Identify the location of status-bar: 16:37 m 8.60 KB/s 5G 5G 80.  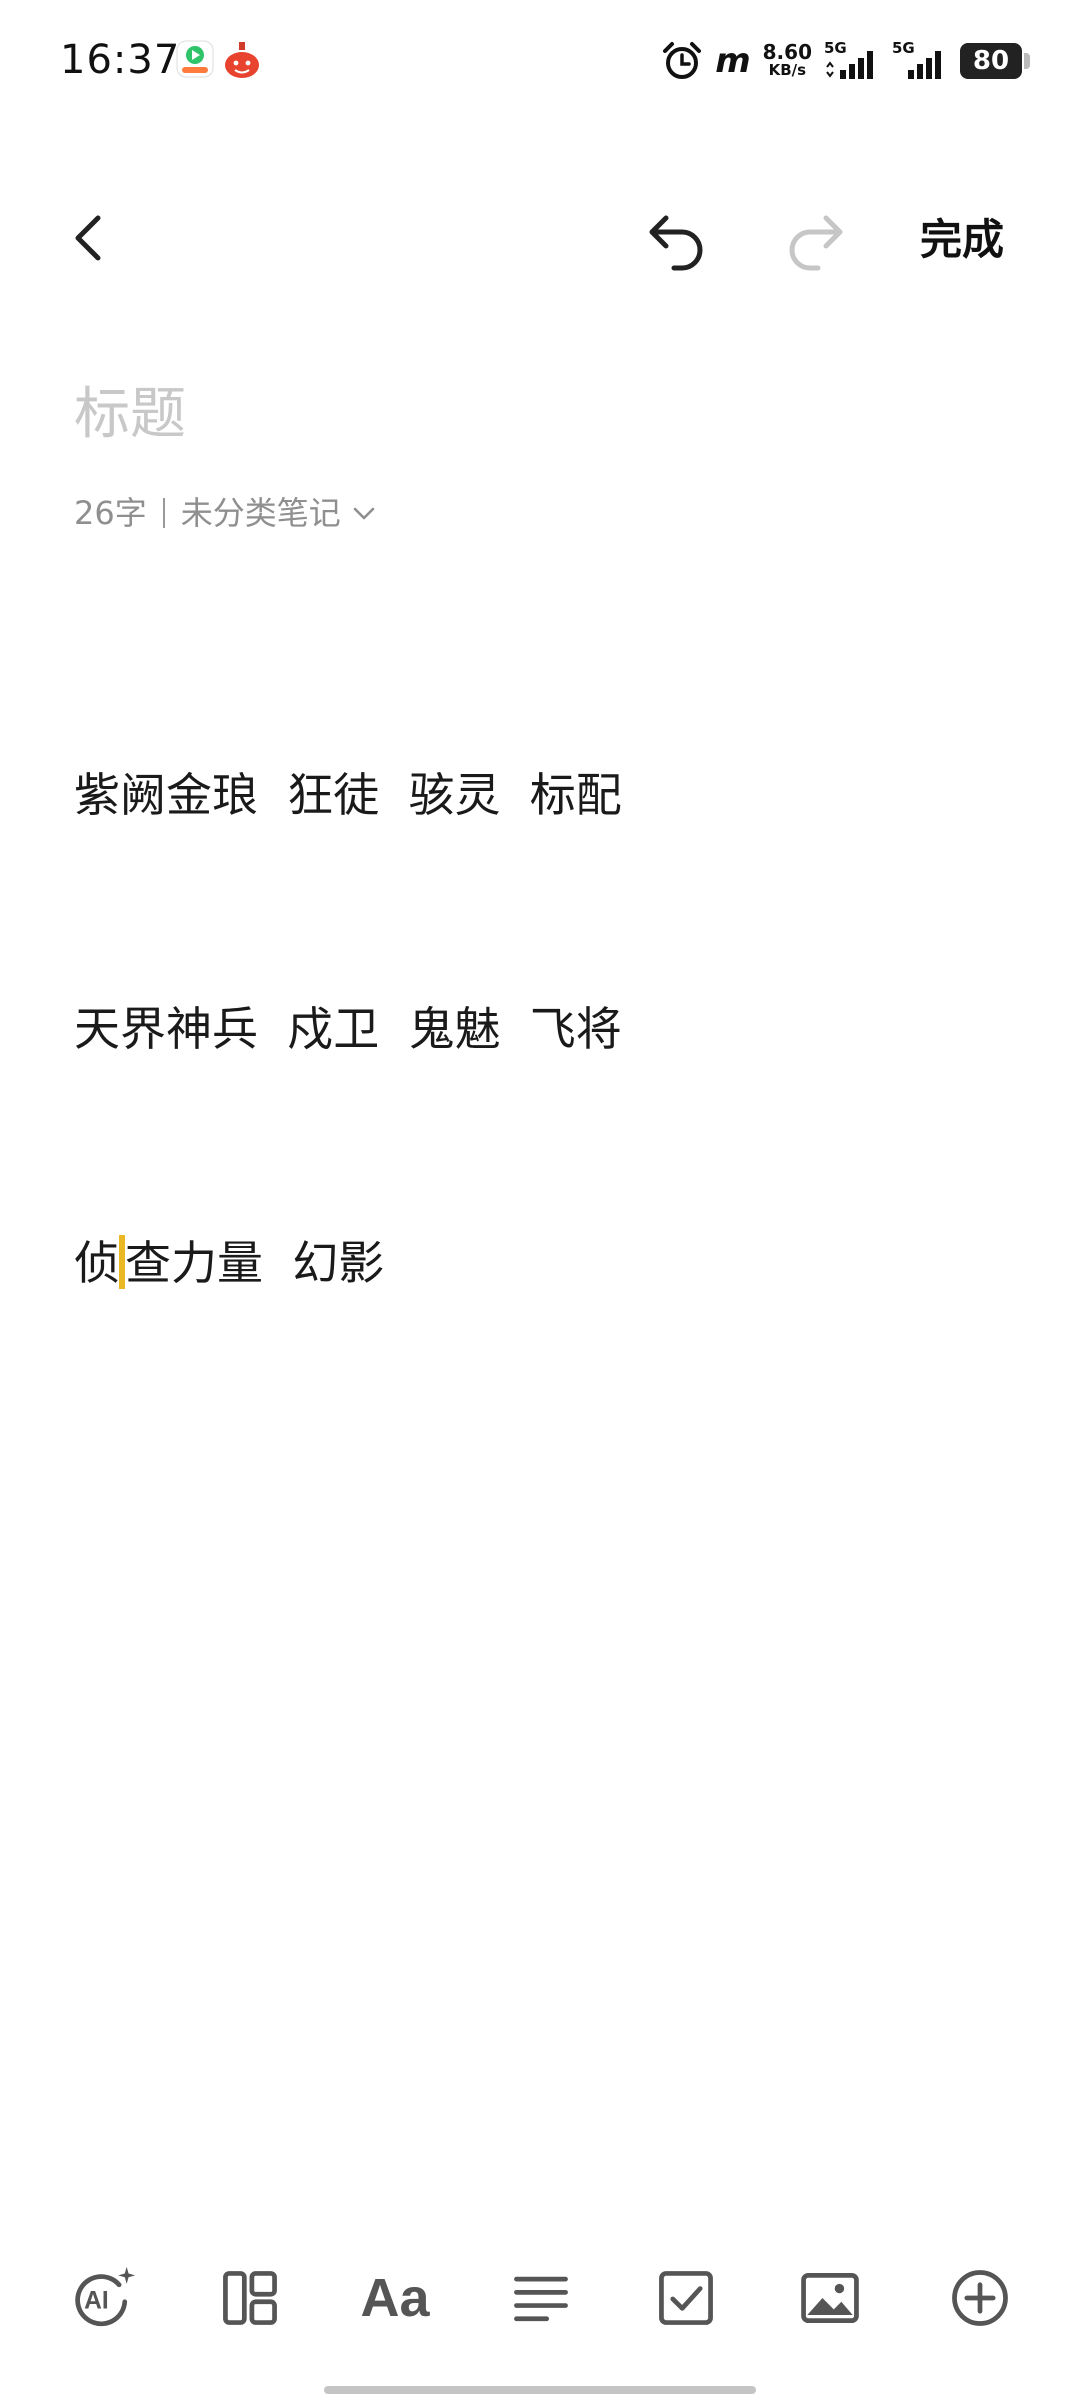
(540, 60).